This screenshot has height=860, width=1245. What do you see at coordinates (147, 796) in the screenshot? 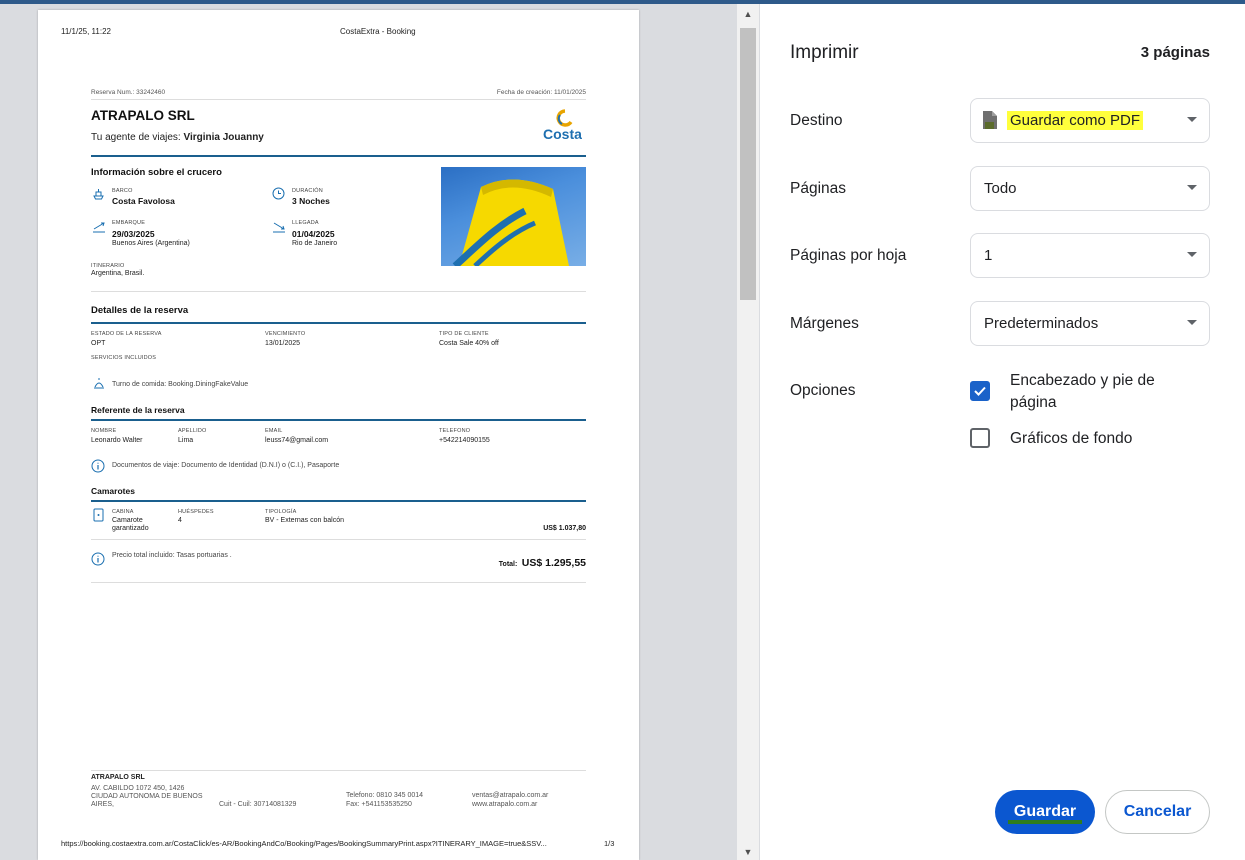
I see `footer-address-2: CIUDAD AUTONOMA DE BUENOS` at bounding box center [147, 796].